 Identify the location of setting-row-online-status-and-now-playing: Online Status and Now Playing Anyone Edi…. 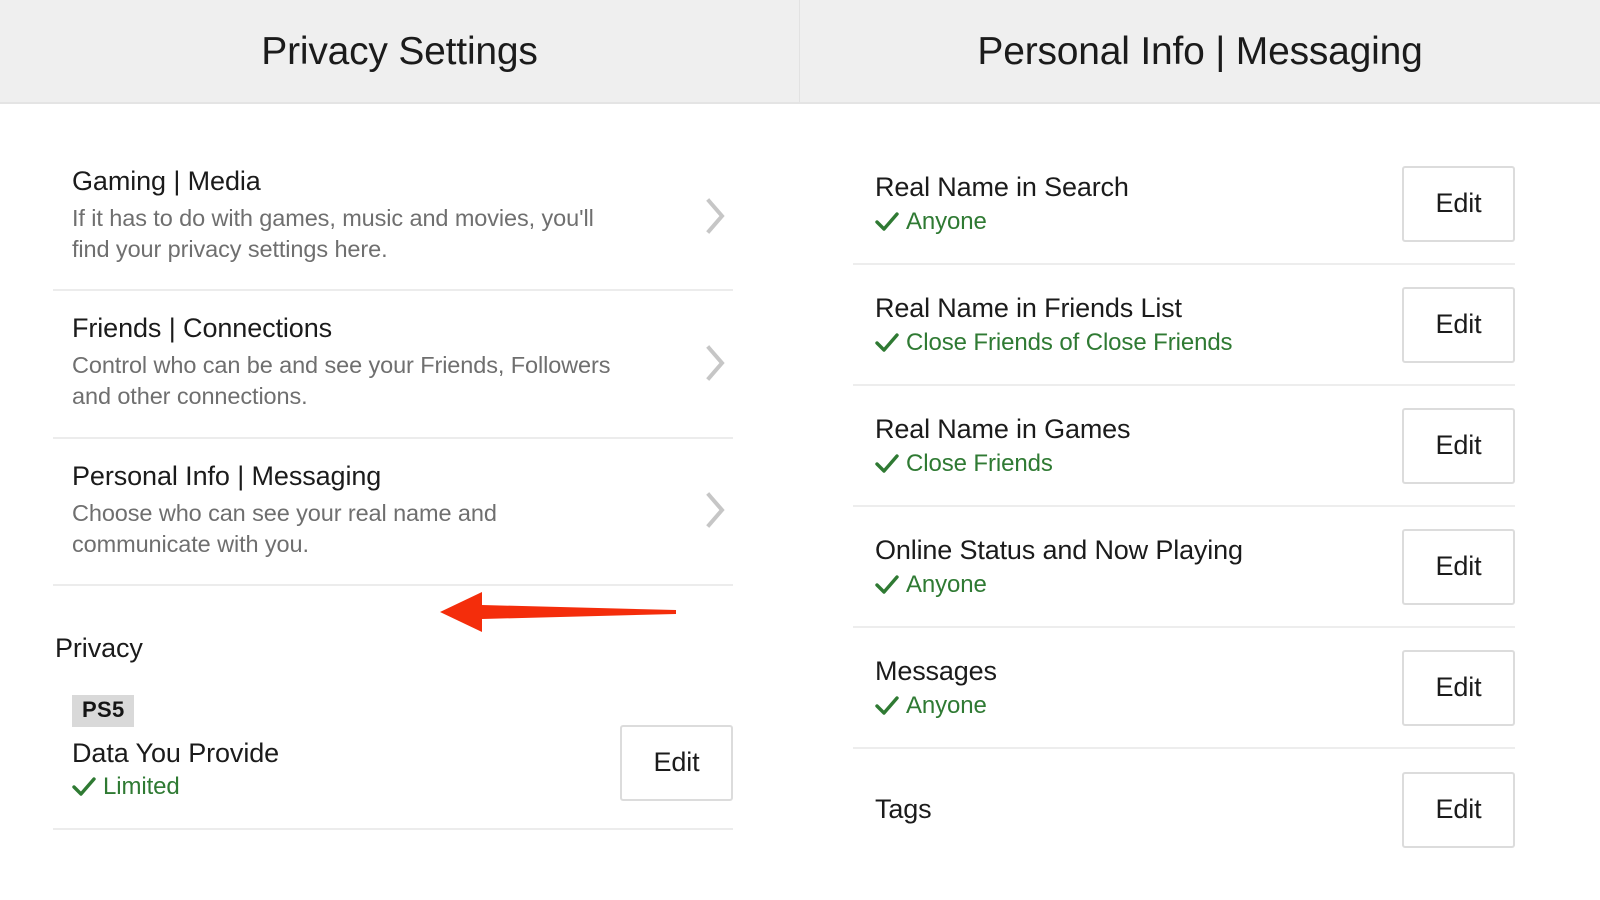
(1184, 567).